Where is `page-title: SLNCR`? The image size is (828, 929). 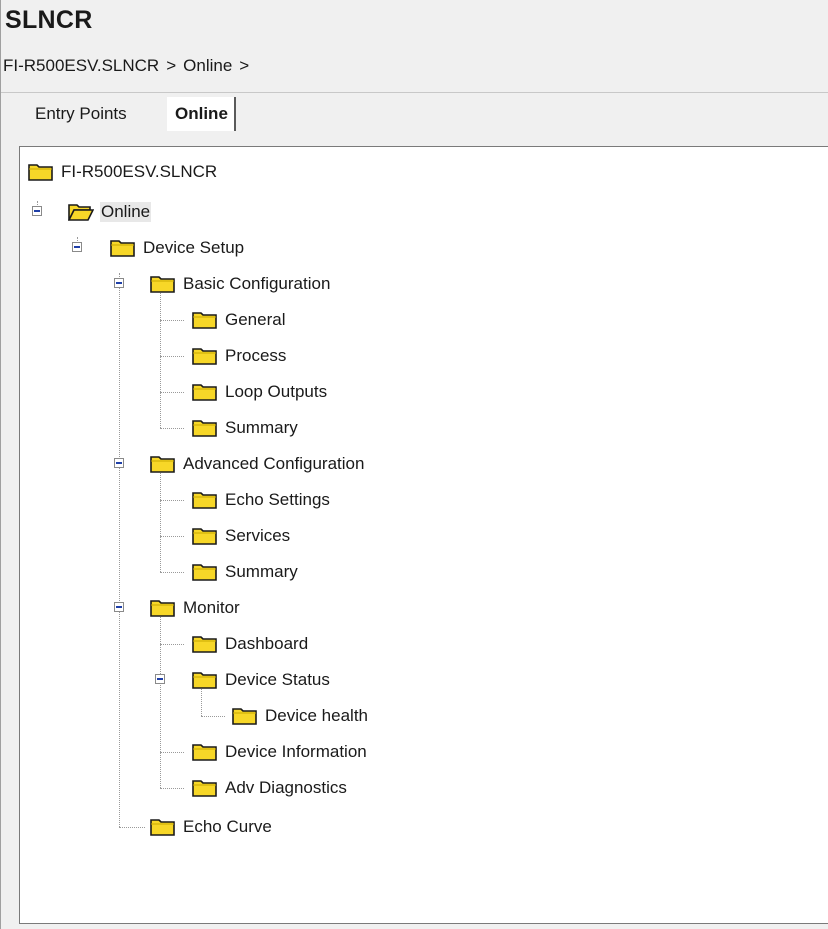 page-title: SLNCR is located at coordinates (49, 20).